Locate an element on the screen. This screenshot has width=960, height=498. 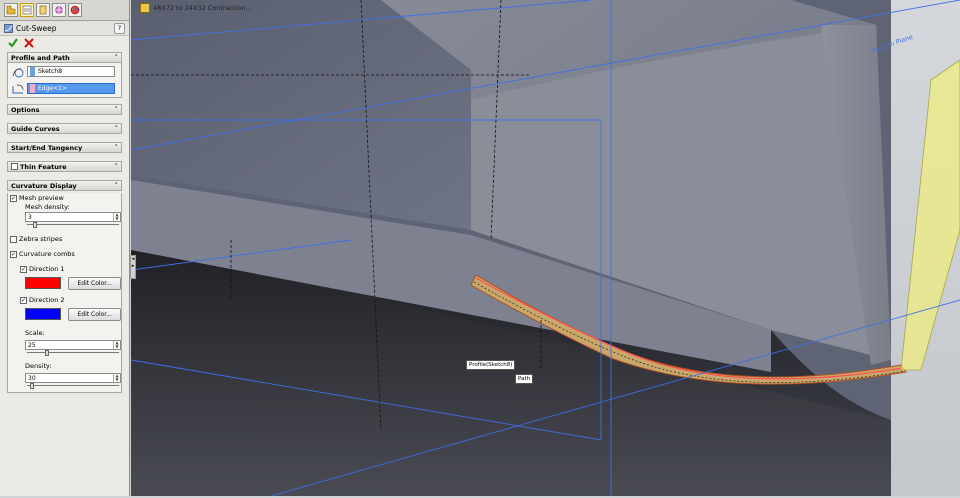
path-callout: Path is located at coordinates (524, 379).